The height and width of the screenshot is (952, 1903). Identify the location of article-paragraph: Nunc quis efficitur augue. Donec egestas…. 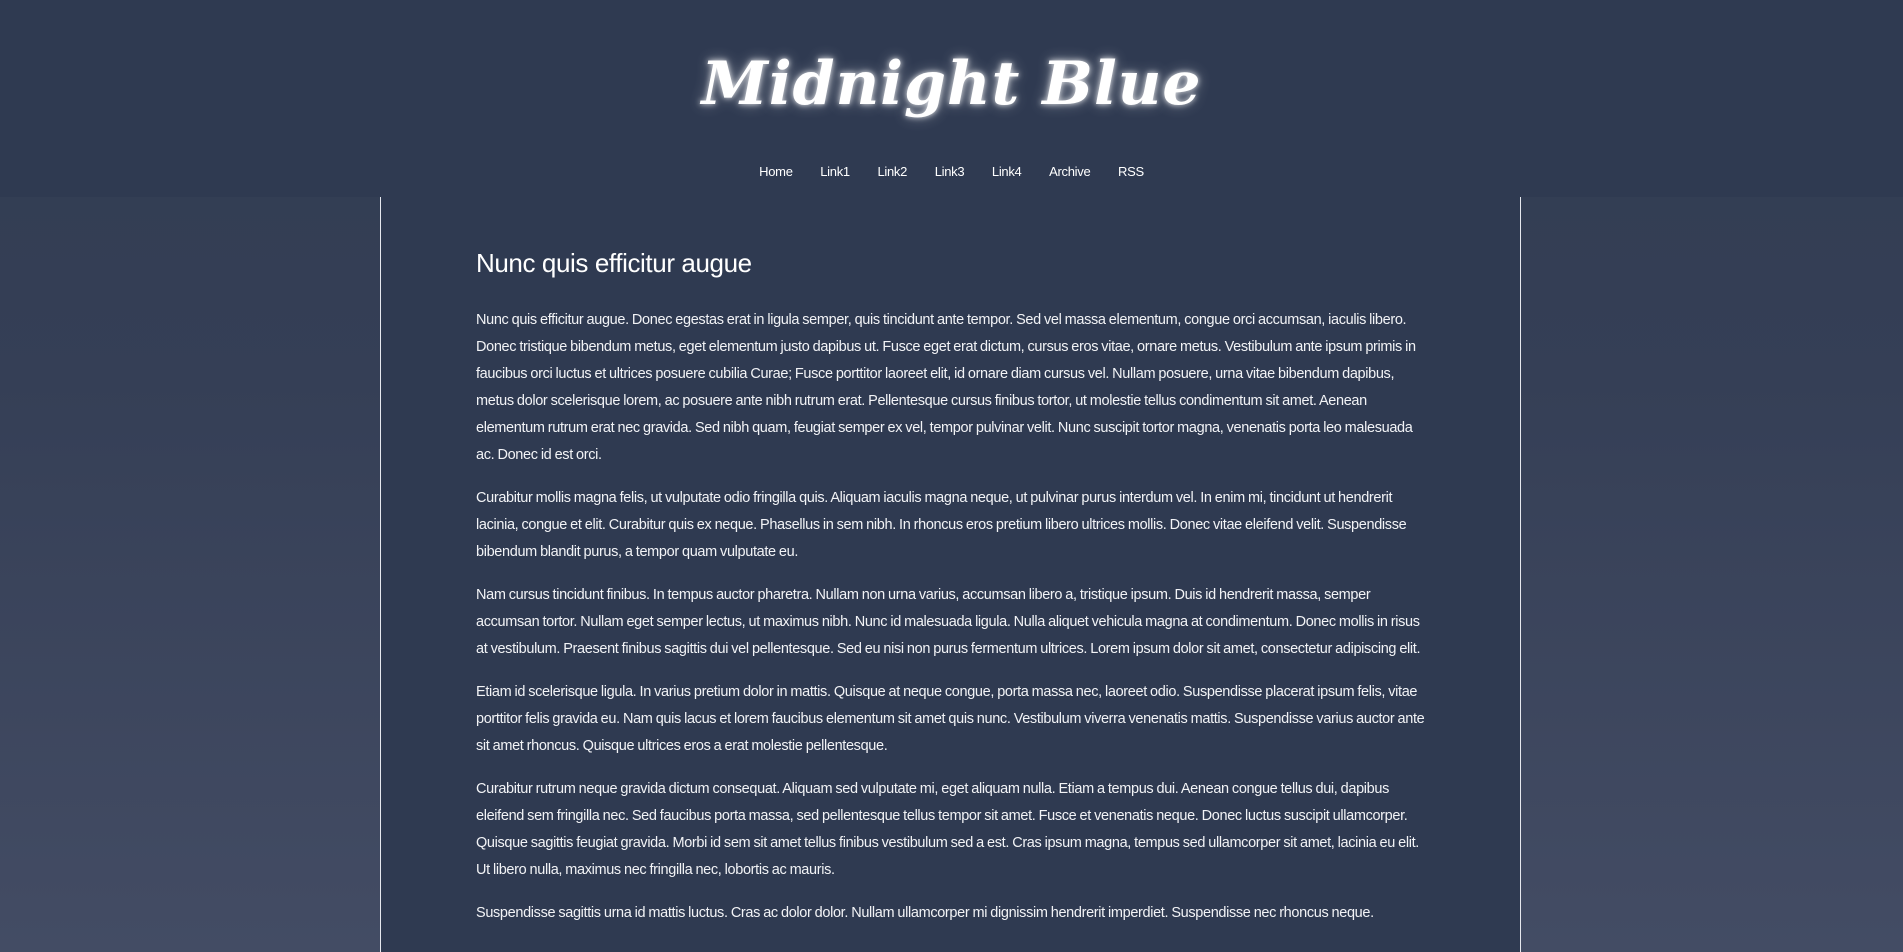
(946, 387).